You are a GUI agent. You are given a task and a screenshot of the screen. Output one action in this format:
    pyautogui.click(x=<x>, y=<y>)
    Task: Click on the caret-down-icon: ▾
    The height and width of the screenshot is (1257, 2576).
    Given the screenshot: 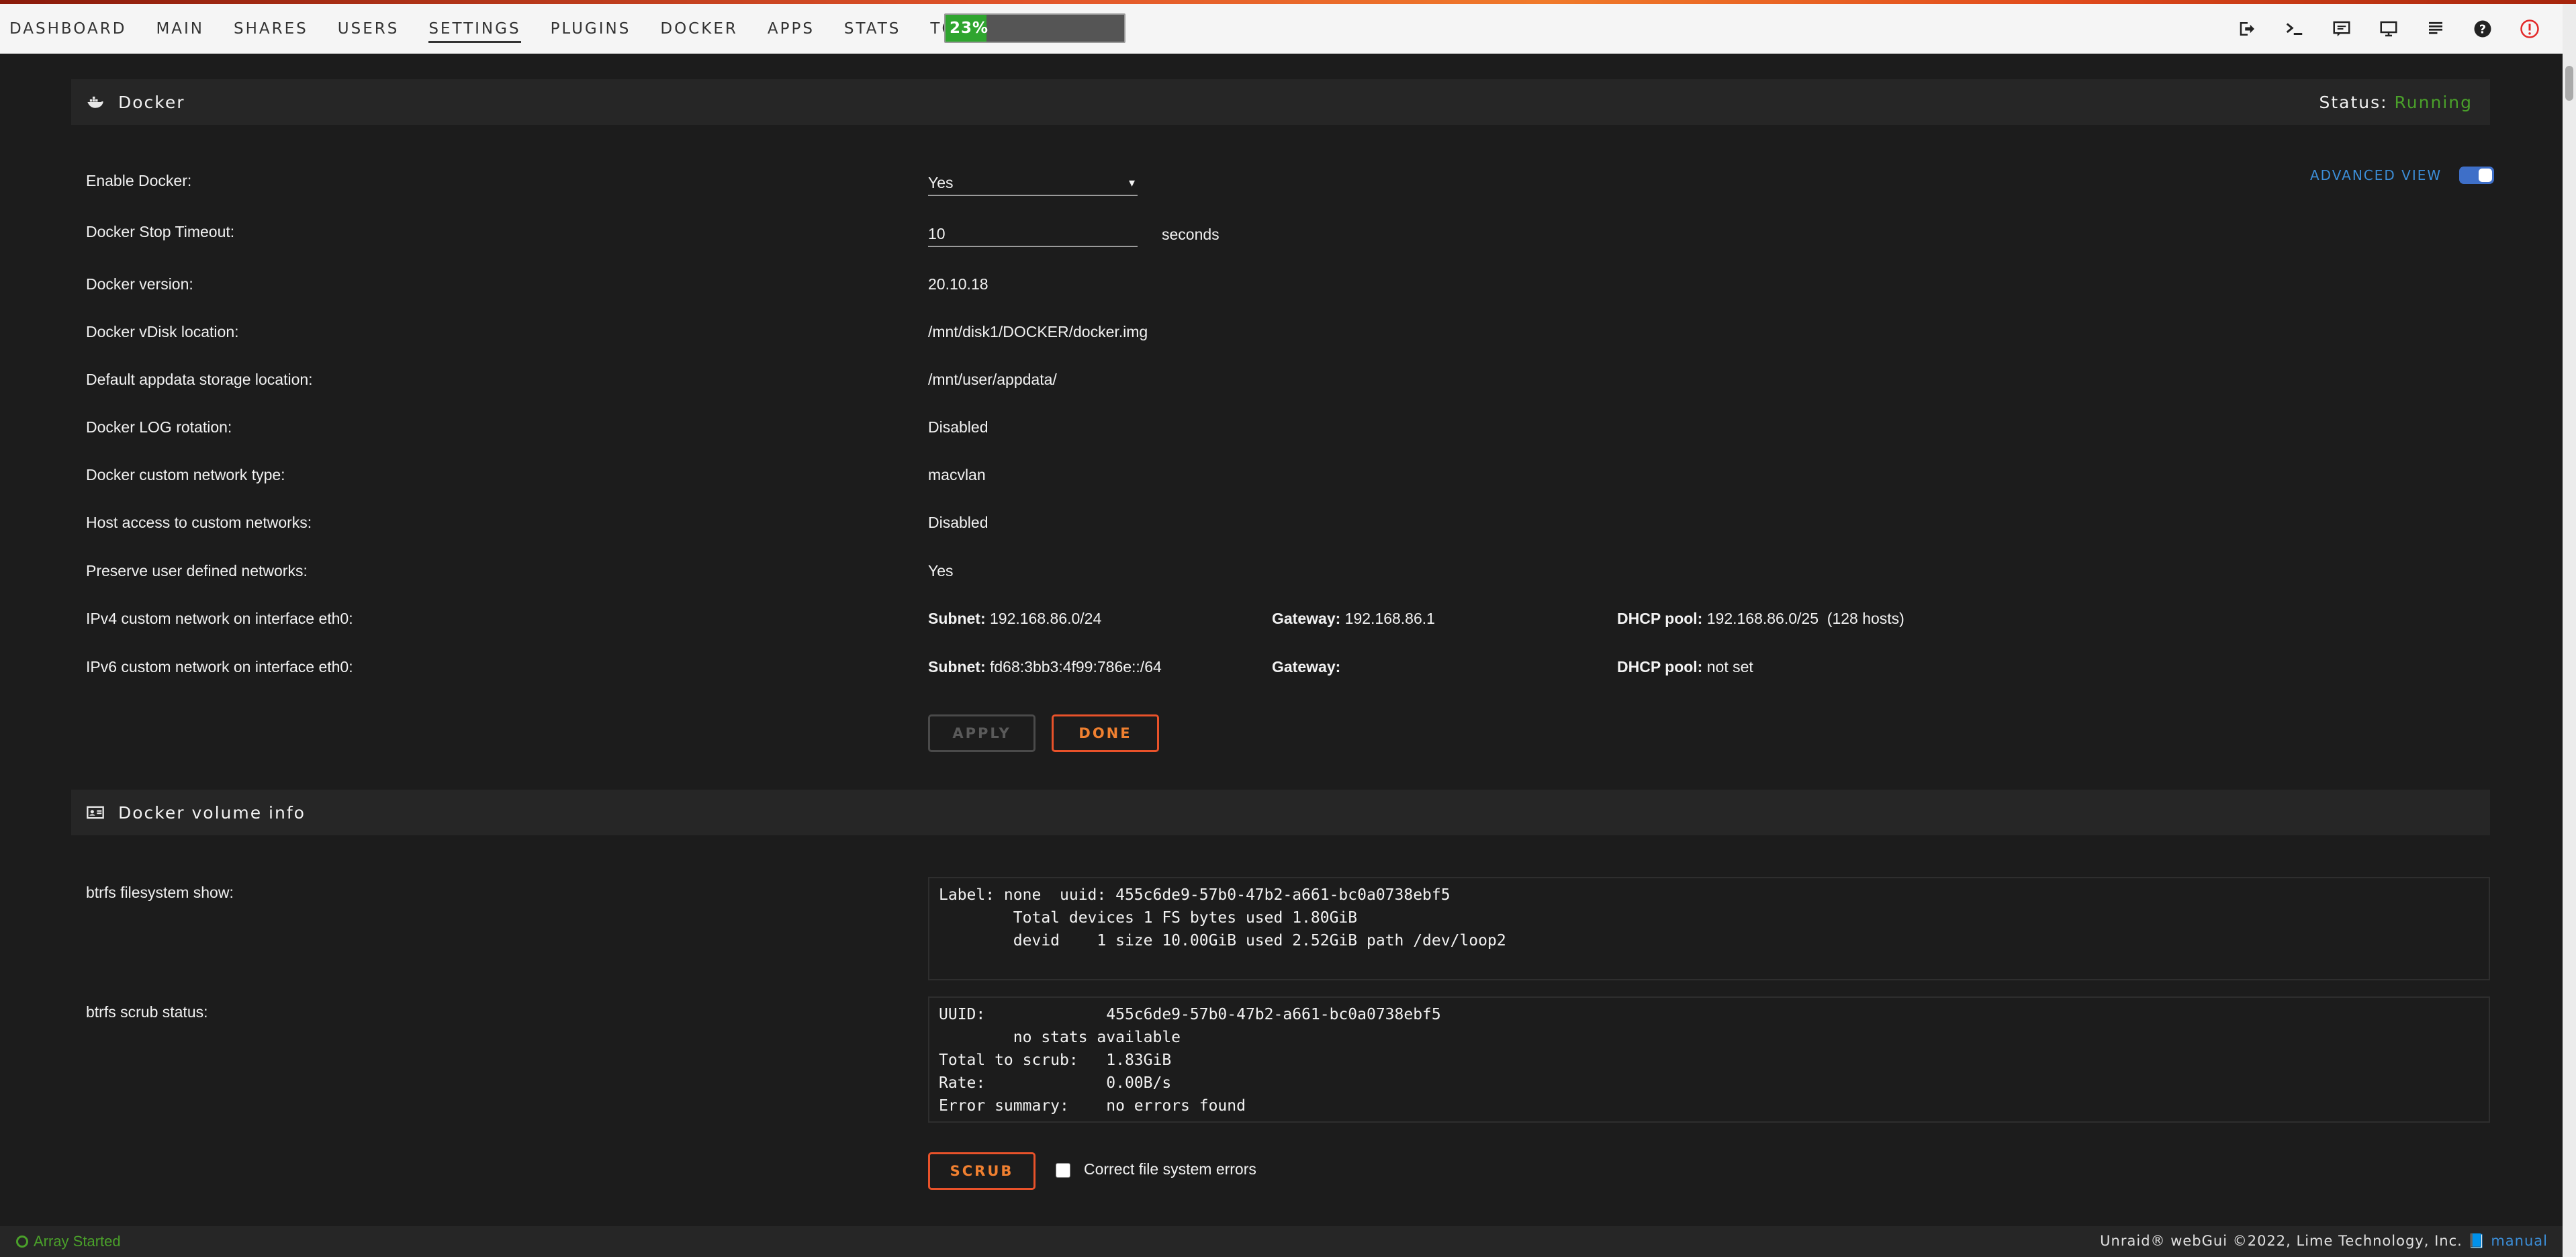 What is the action you would take?
    pyautogui.click(x=1131, y=182)
    